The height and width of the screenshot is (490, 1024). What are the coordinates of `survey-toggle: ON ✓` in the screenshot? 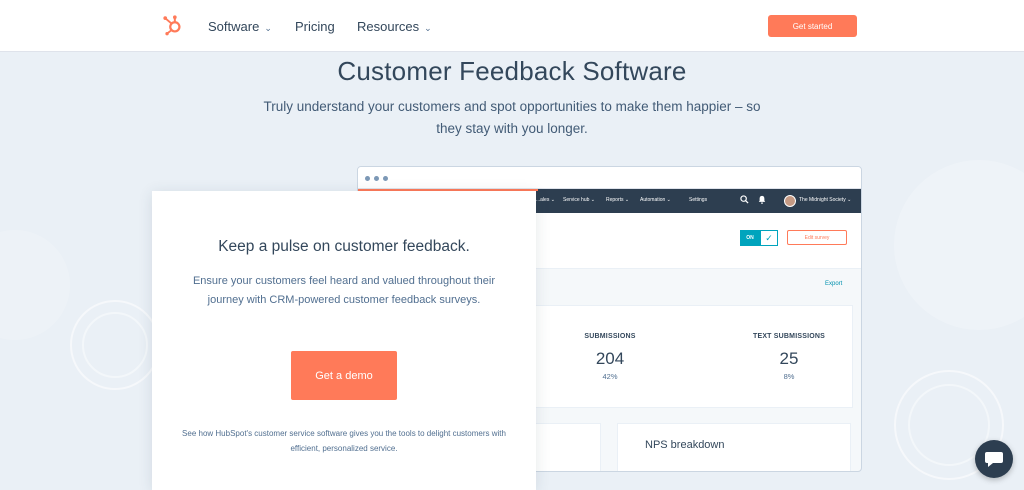 It's located at (759, 238).